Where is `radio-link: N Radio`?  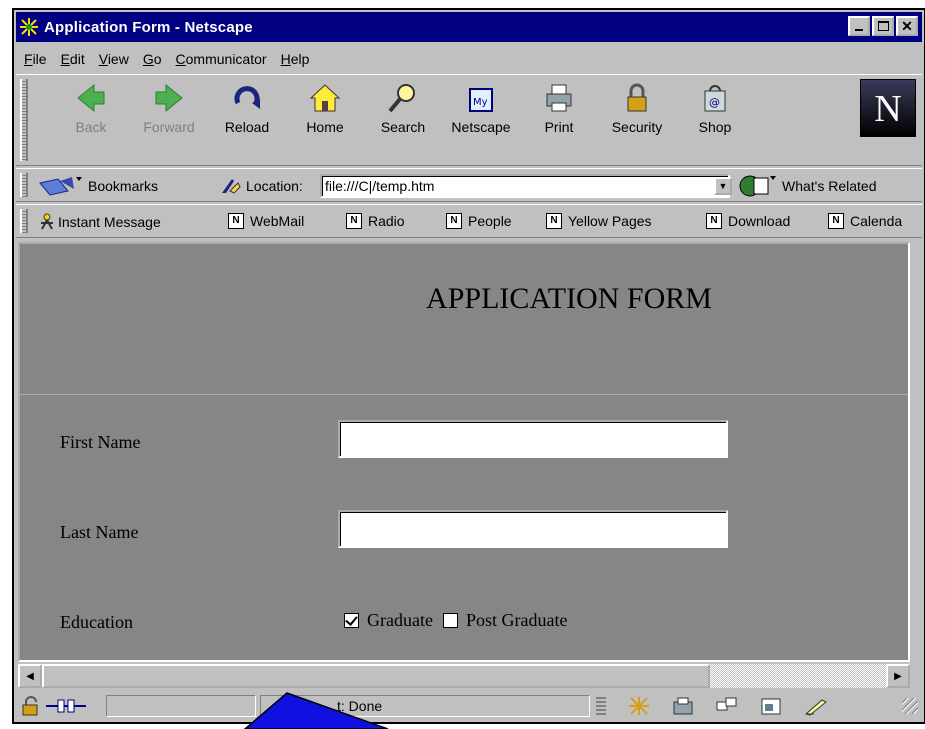 radio-link: N Radio is located at coordinates (375, 221).